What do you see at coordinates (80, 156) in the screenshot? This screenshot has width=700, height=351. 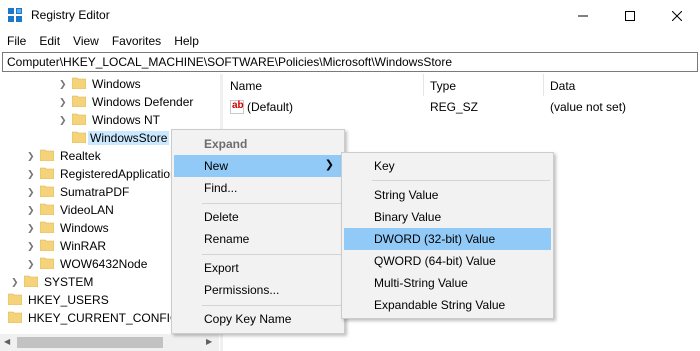 I see `tree-item-label: Realtek` at bounding box center [80, 156].